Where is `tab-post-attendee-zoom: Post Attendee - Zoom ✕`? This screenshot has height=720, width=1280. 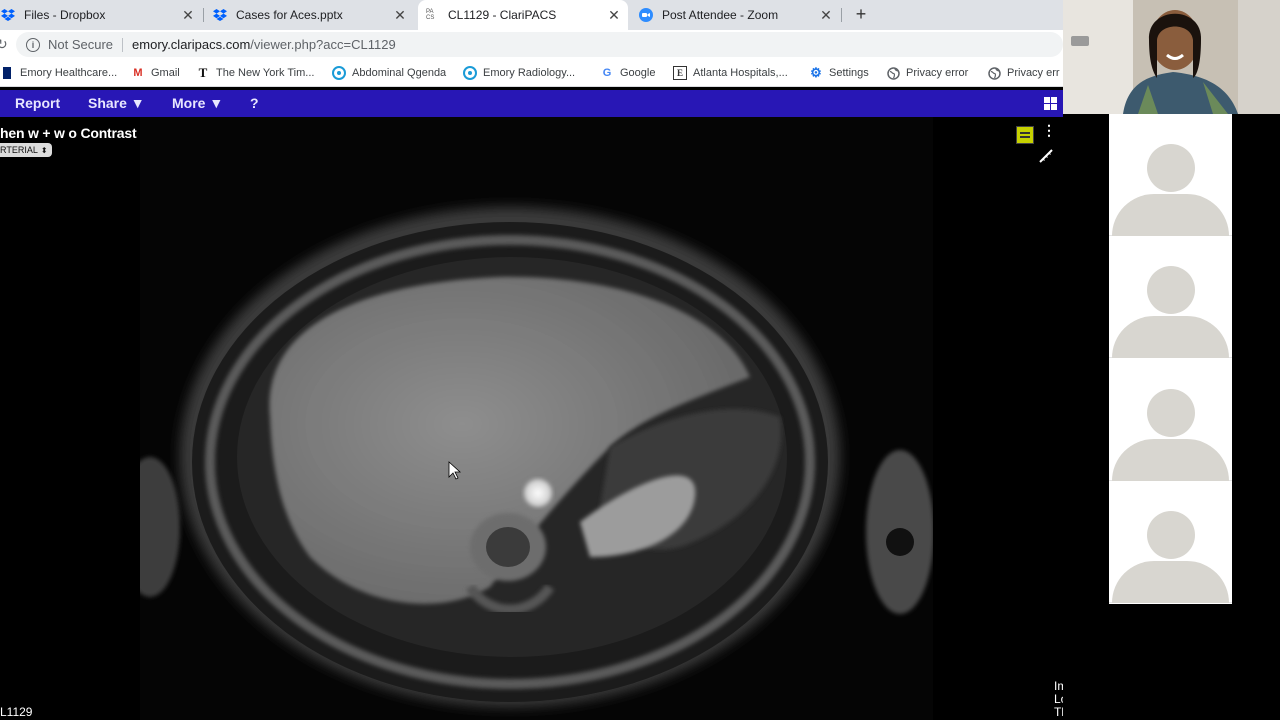 tab-post-attendee-zoom: Post Attendee - Zoom ✕ is located at coordinates (739, 15).